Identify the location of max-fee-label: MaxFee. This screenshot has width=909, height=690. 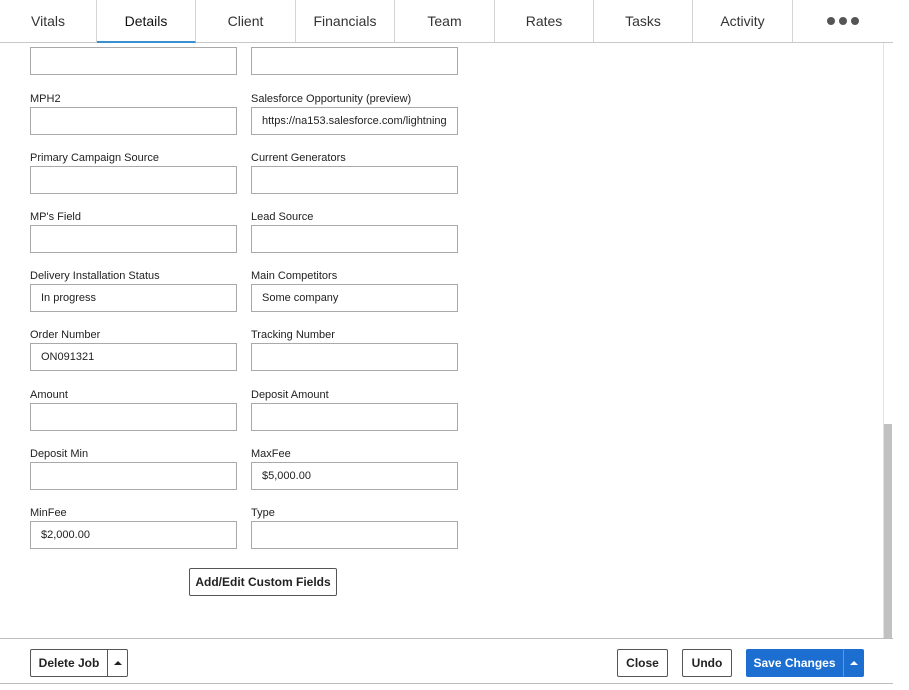
(271, 454).